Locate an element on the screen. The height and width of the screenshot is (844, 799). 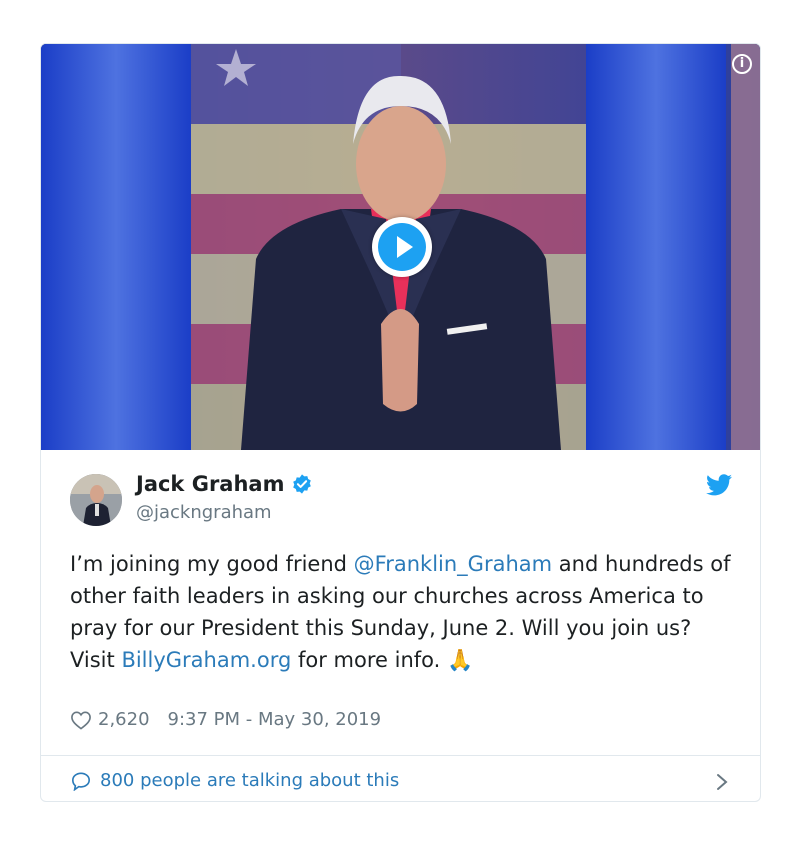
praying-hands-emoji: 🙏 is located at coordinates (460, 660).